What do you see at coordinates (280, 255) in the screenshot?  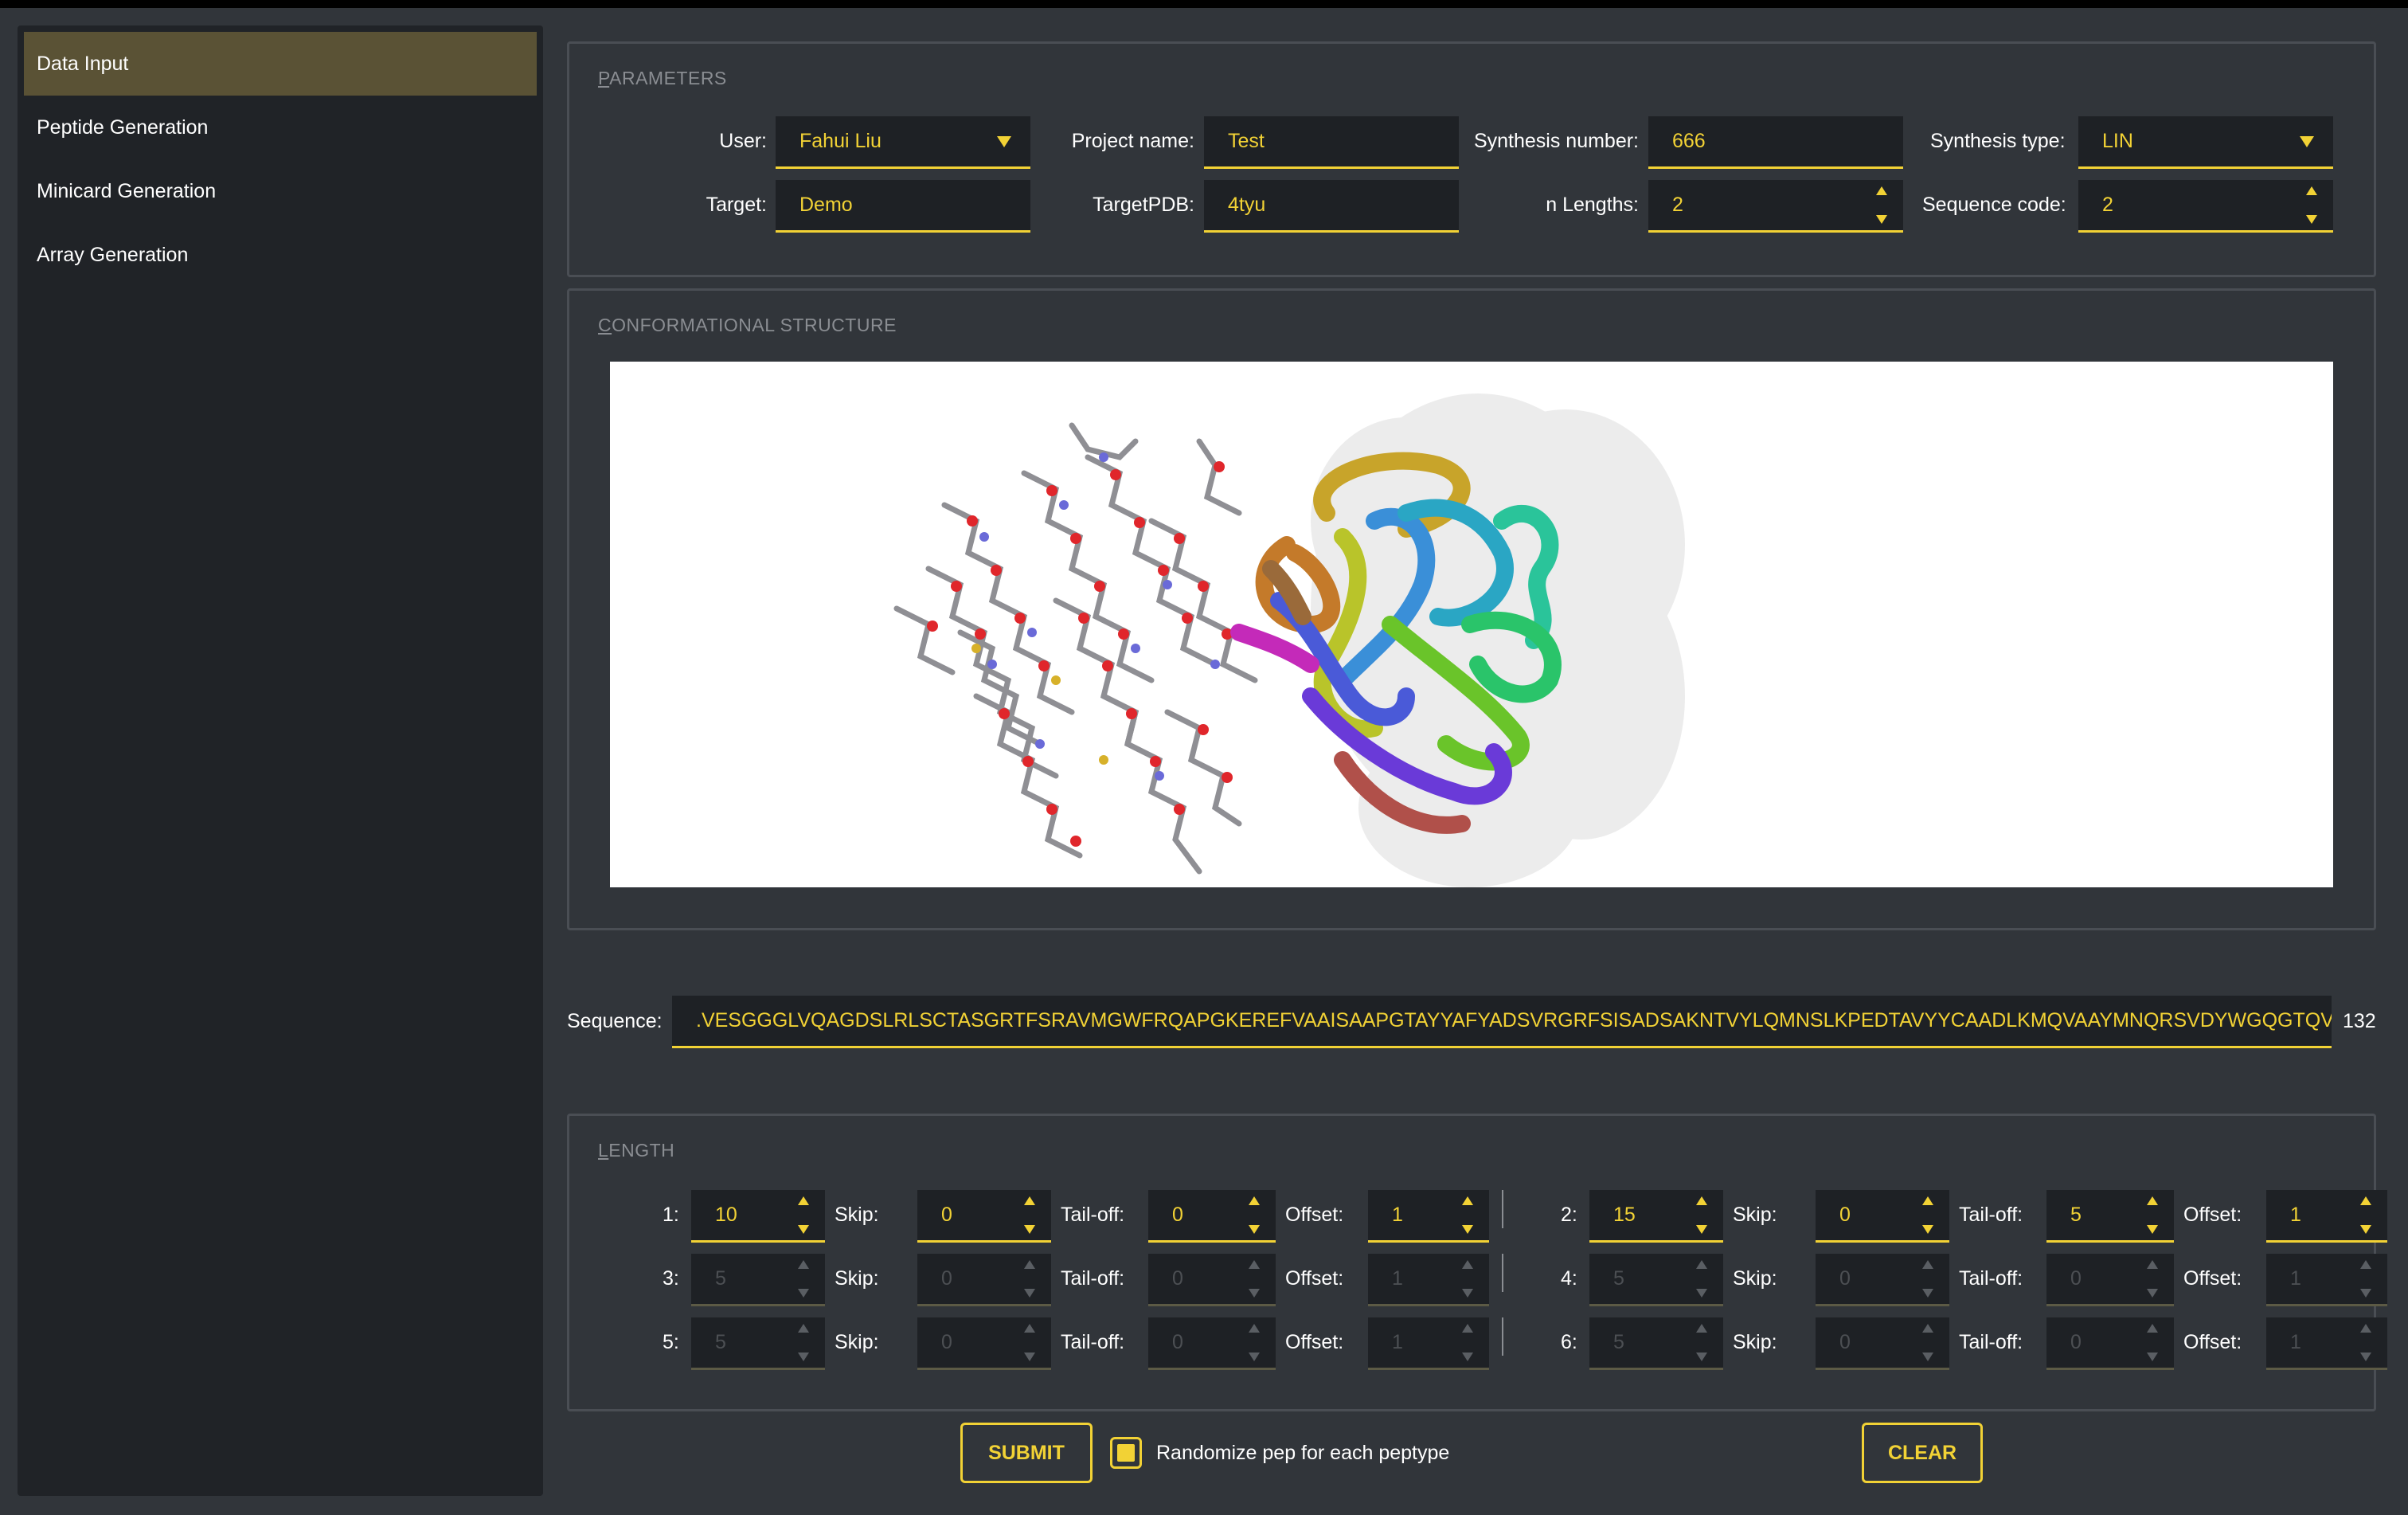 I see `sidebar-item-array-generation: Array Generation` at bounding box center [280, 255].